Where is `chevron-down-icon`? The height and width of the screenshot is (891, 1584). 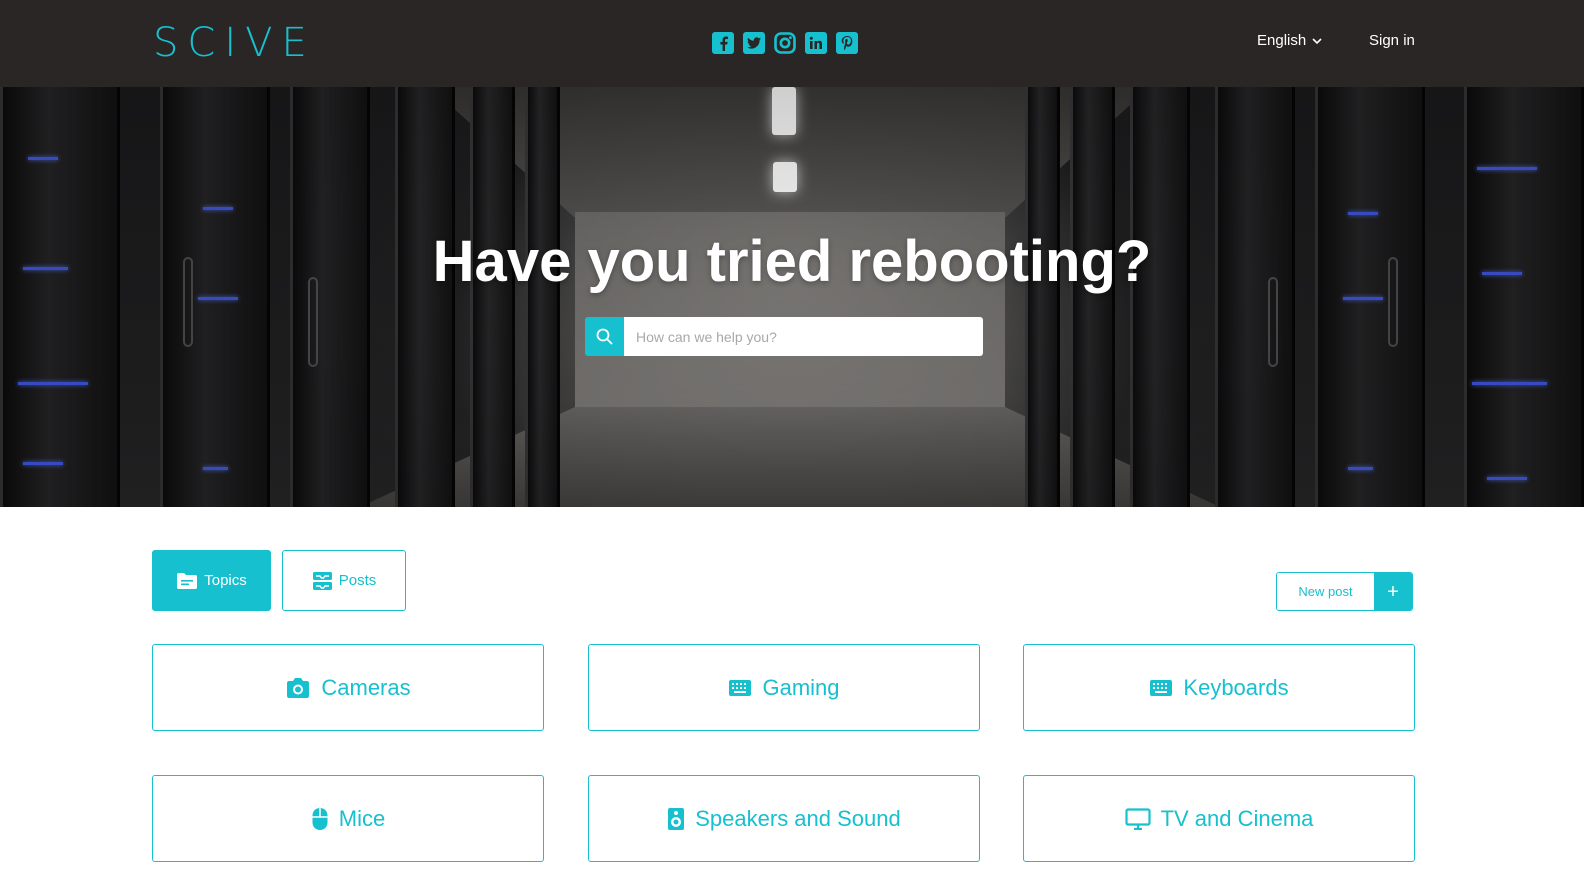 chevron-down-icon is located at coordinates (1317, 40).